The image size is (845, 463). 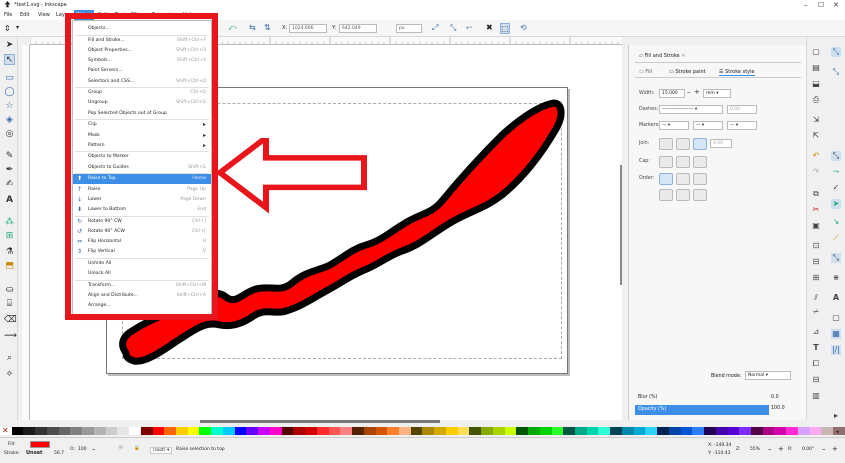 What do you see at coordinates (94, 449) in the screenshot?
I see `opacity-decrement-button: –` at bounding box center [94, 449].